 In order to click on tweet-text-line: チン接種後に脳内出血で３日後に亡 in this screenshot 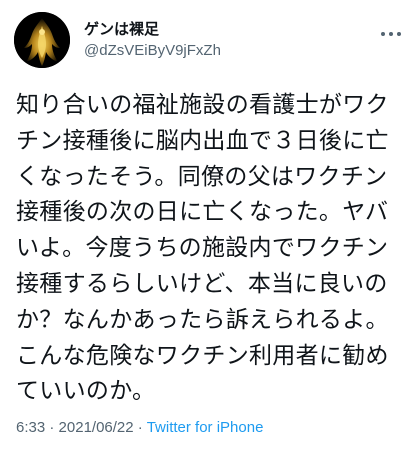, I will do `click(202, 140)`.